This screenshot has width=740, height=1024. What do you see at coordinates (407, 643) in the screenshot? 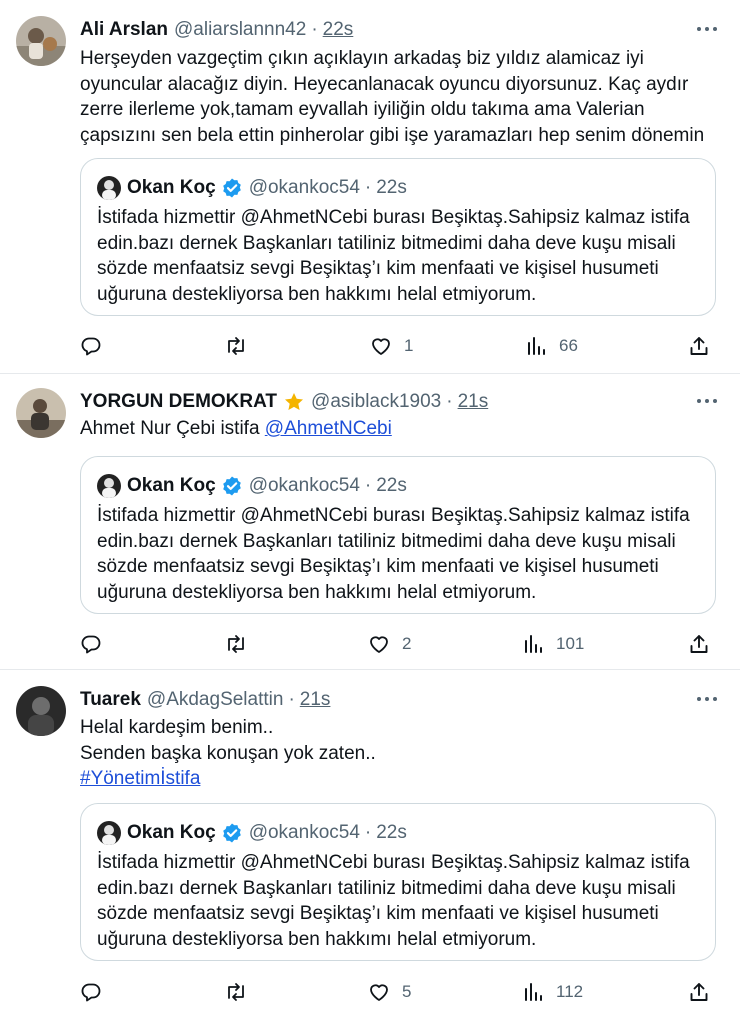
I see `like-count: 2` at bounding box center [407, 643].